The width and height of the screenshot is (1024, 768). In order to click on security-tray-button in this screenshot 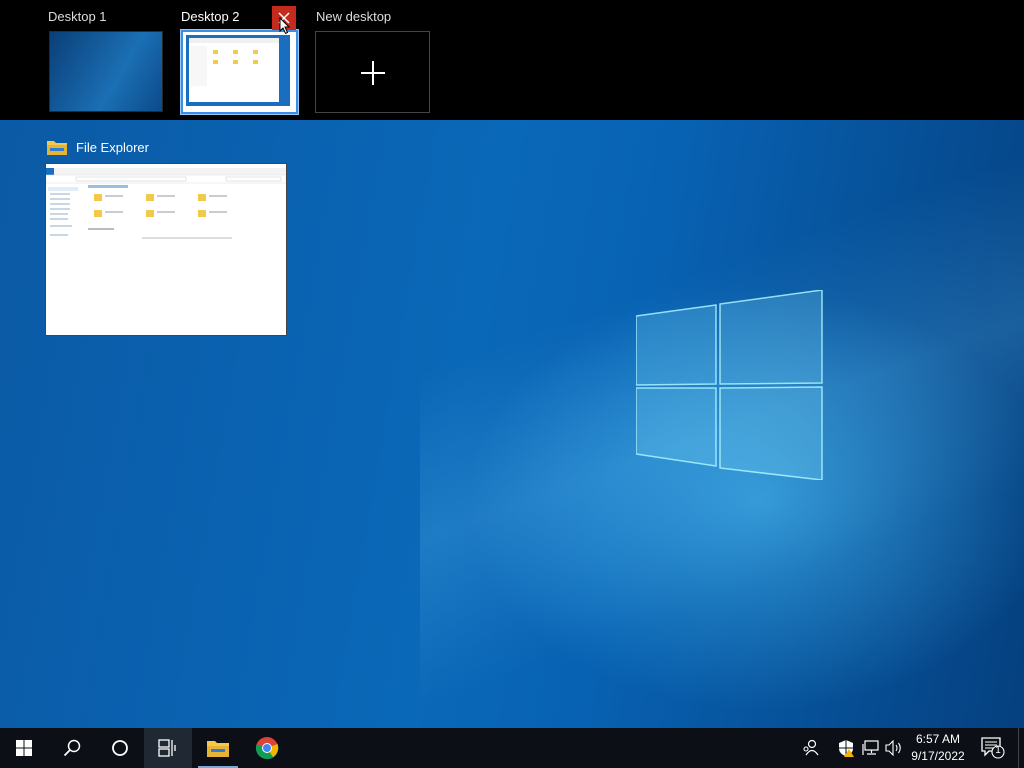, I will do `click(846, 748)`.